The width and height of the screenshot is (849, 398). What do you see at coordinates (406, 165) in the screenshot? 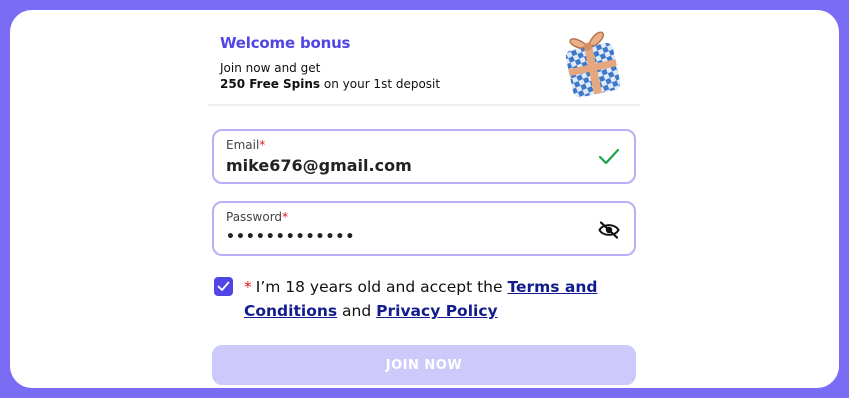
I see `email-input` at bounding box center [406, 165].